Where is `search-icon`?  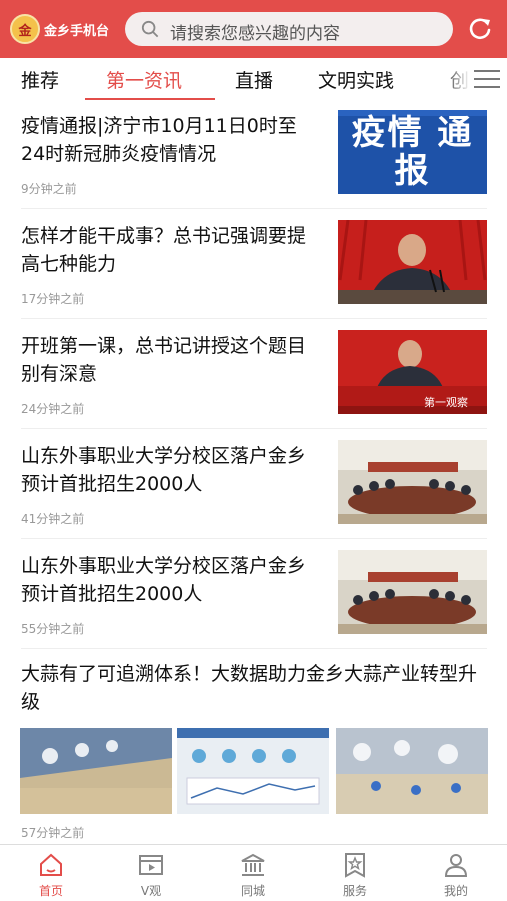 search-icon is located at coordinates (150, 29).